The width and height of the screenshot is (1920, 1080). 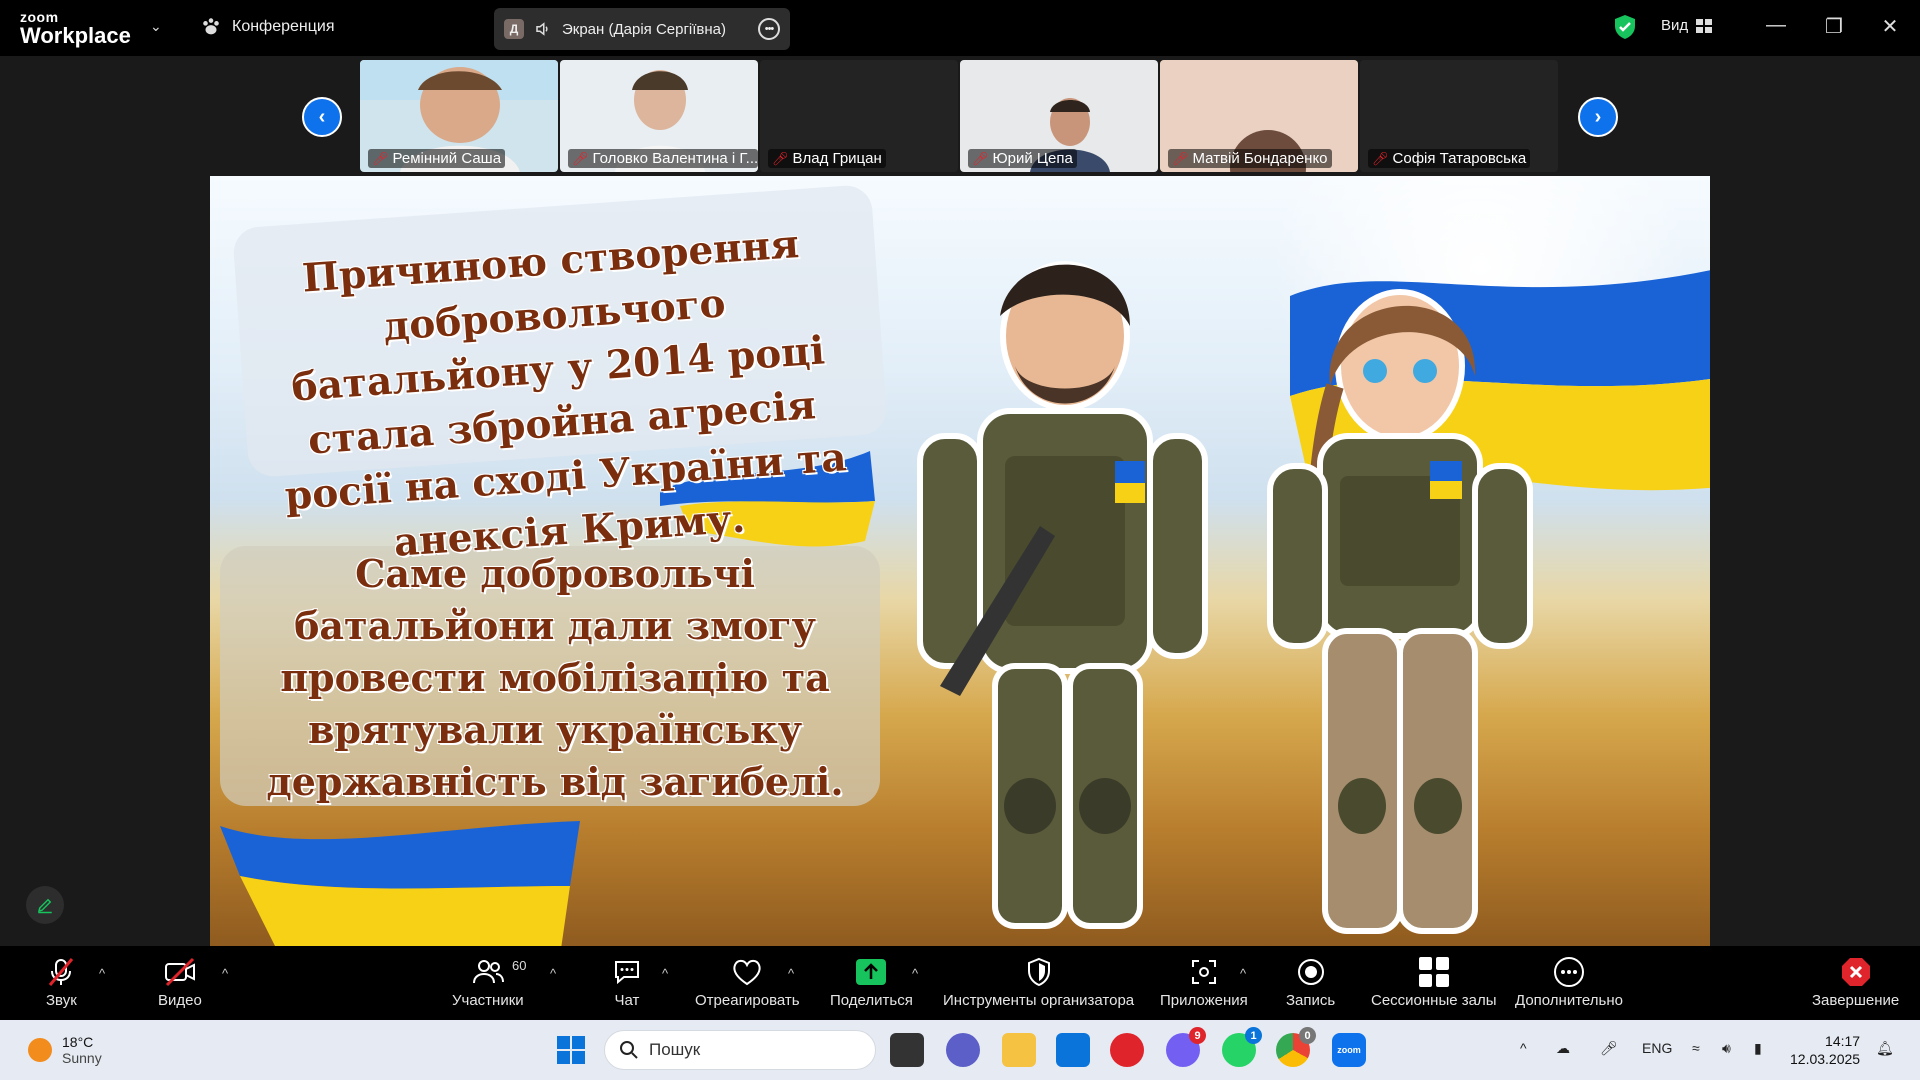 What do you see at coordinates (1186, 1047) in the screenshot?
I see `viber-icon: 9` at bounding box center [1186, 1047].